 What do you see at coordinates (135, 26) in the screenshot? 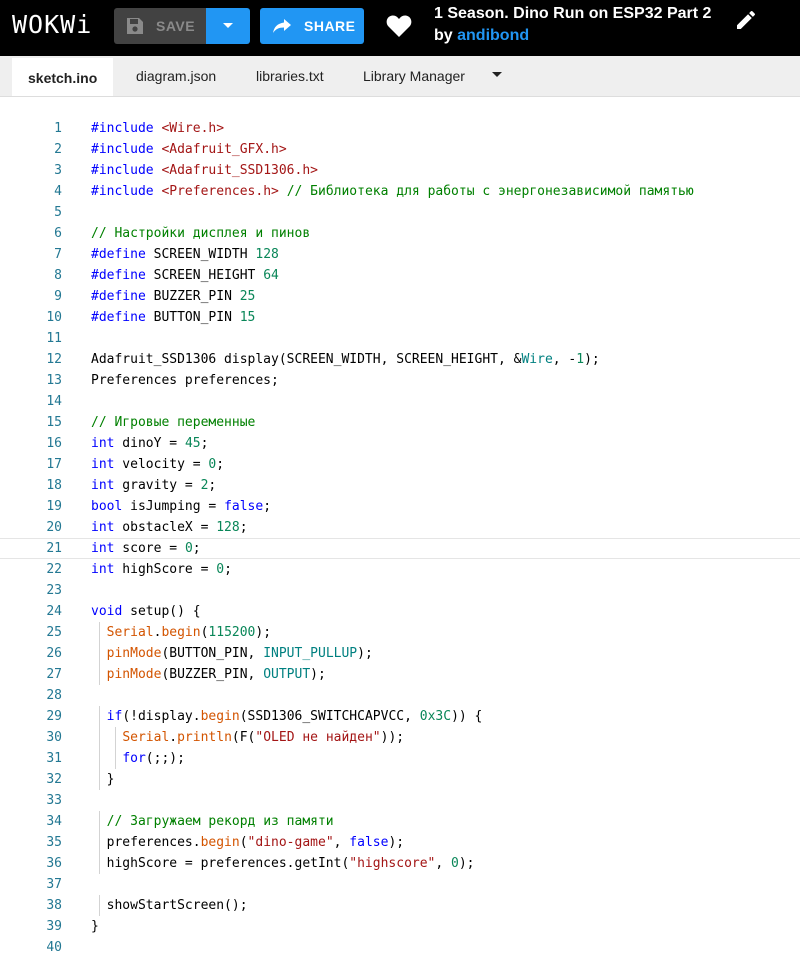
I see `floppy-disk-icon` at bounding box center [135, 26].